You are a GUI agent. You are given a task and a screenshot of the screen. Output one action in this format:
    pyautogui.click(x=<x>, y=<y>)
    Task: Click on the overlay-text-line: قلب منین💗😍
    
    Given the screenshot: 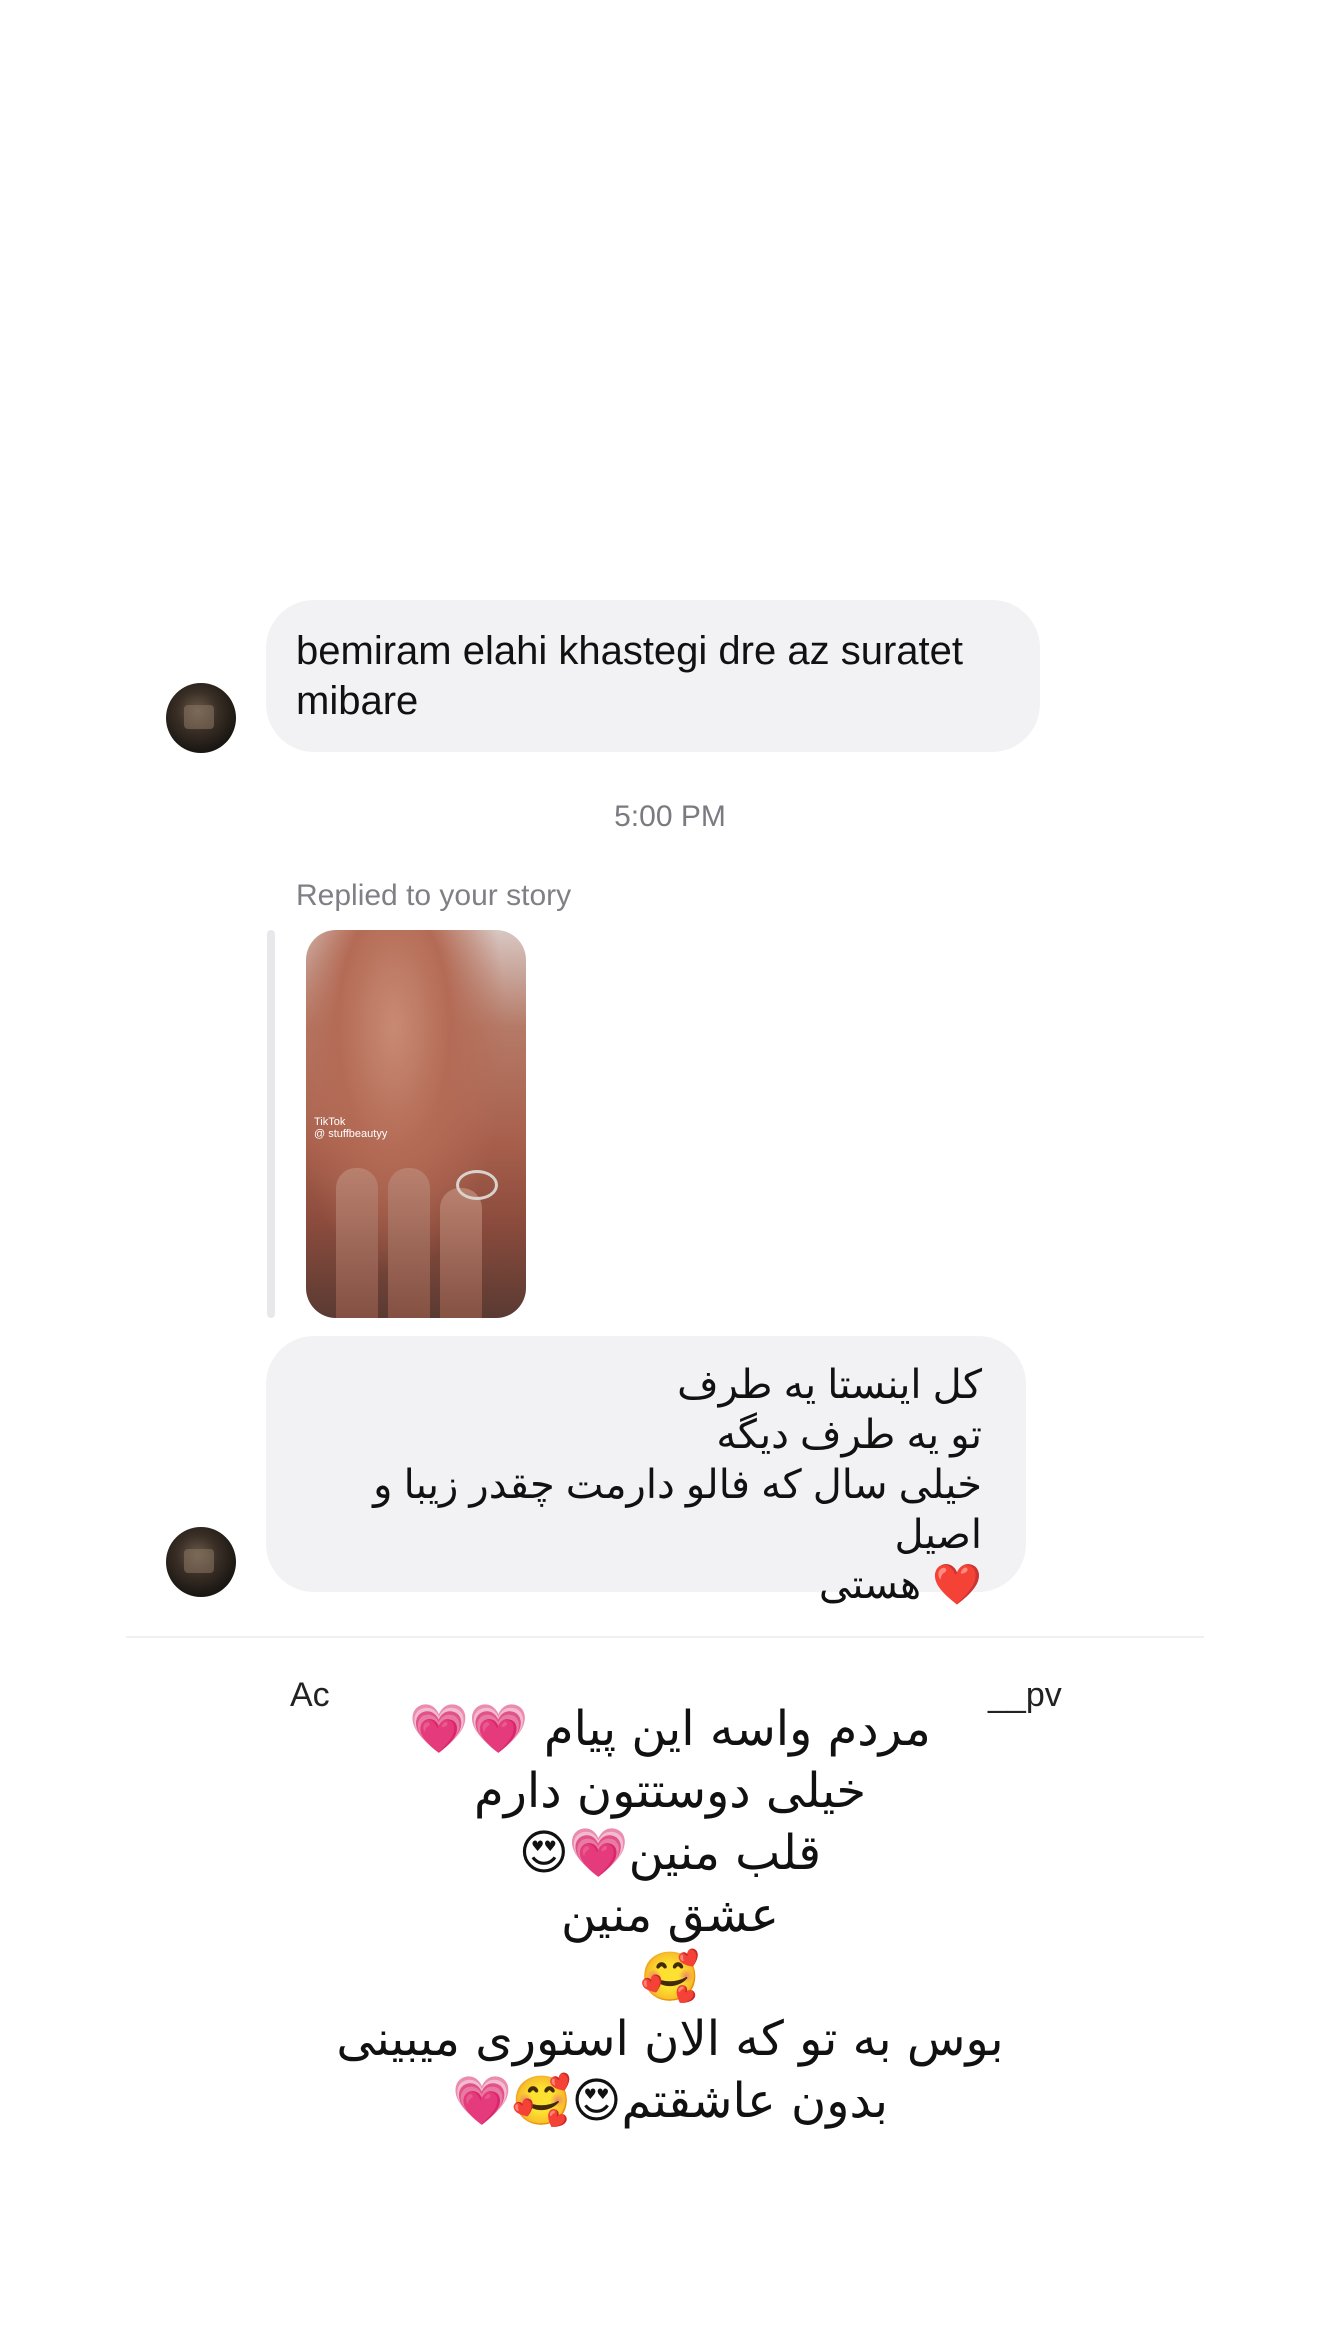 What is the action you would take?
    pyautogui.click(x=670, y=1853)
    